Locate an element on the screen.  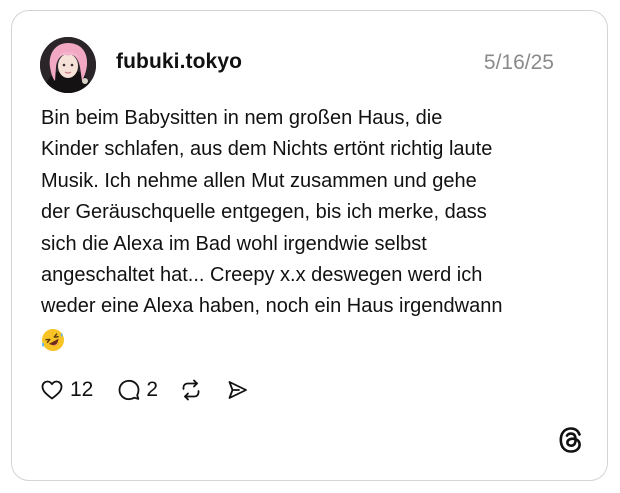
repost-button is located at coordinates (191, 390).